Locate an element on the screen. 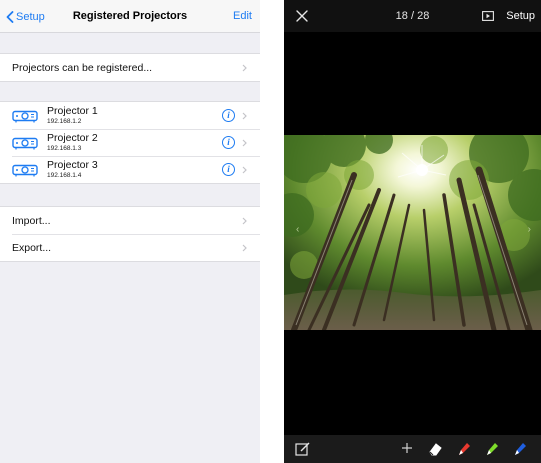 This screenshot has height=463, width=541. red-marker-icon is located at coordinates (464, 449).